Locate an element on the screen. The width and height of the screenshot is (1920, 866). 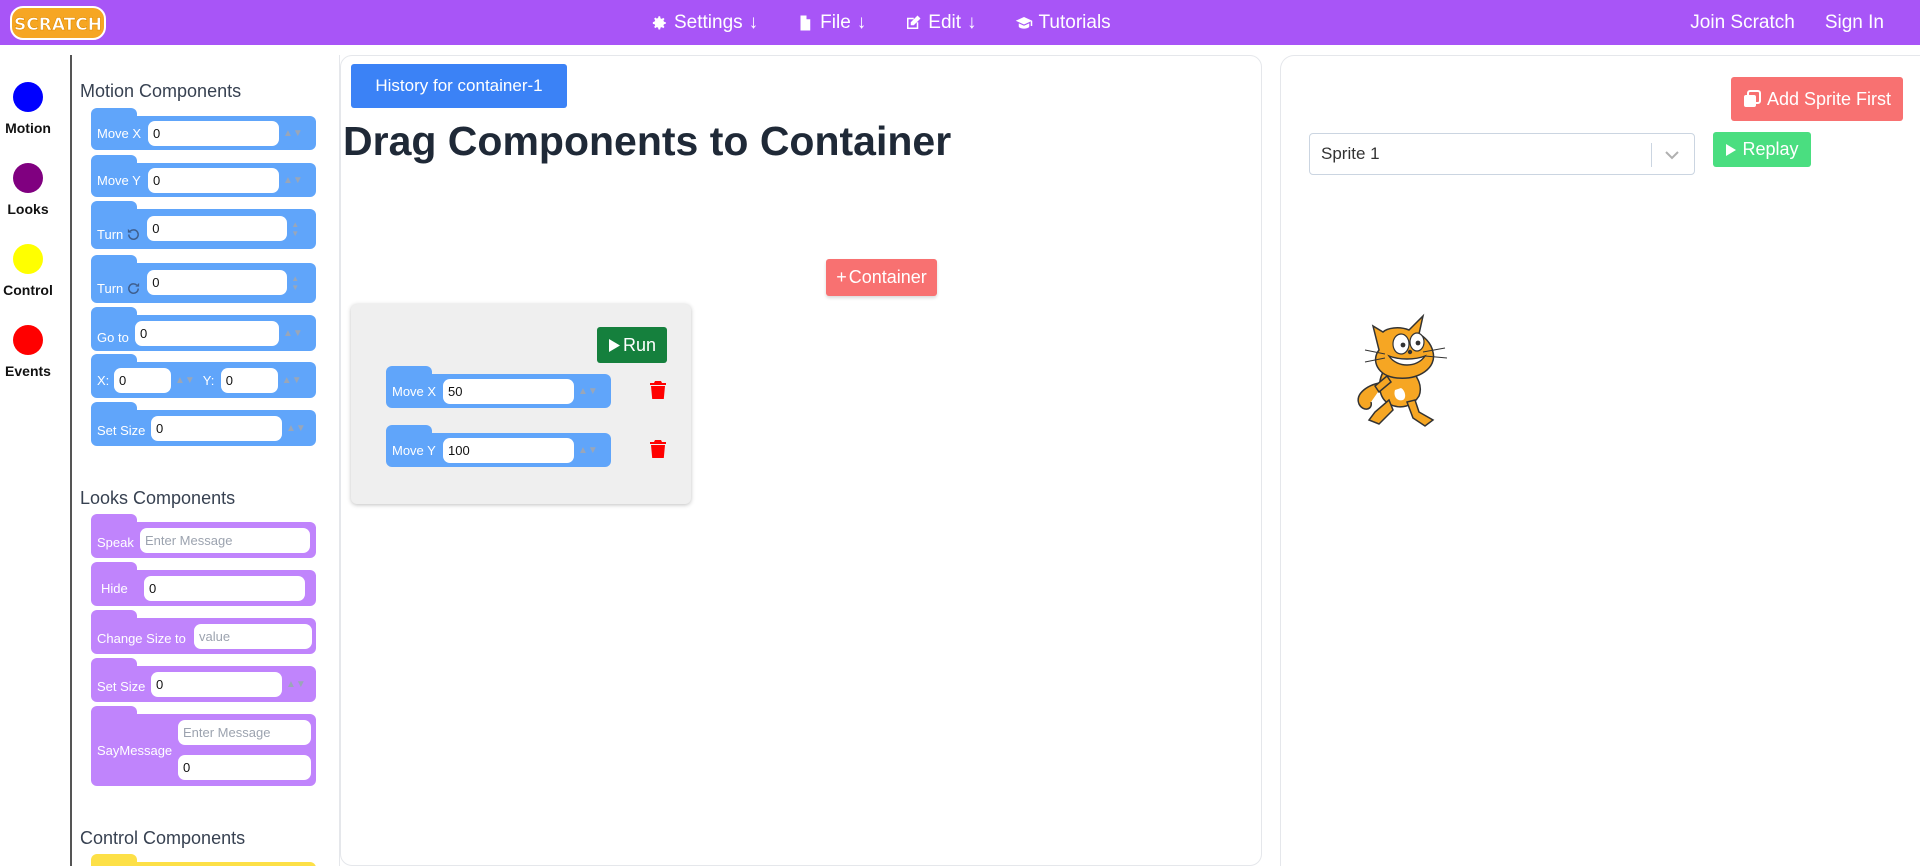
svg-text: SCRATCH is located at coordinates (58, 25).